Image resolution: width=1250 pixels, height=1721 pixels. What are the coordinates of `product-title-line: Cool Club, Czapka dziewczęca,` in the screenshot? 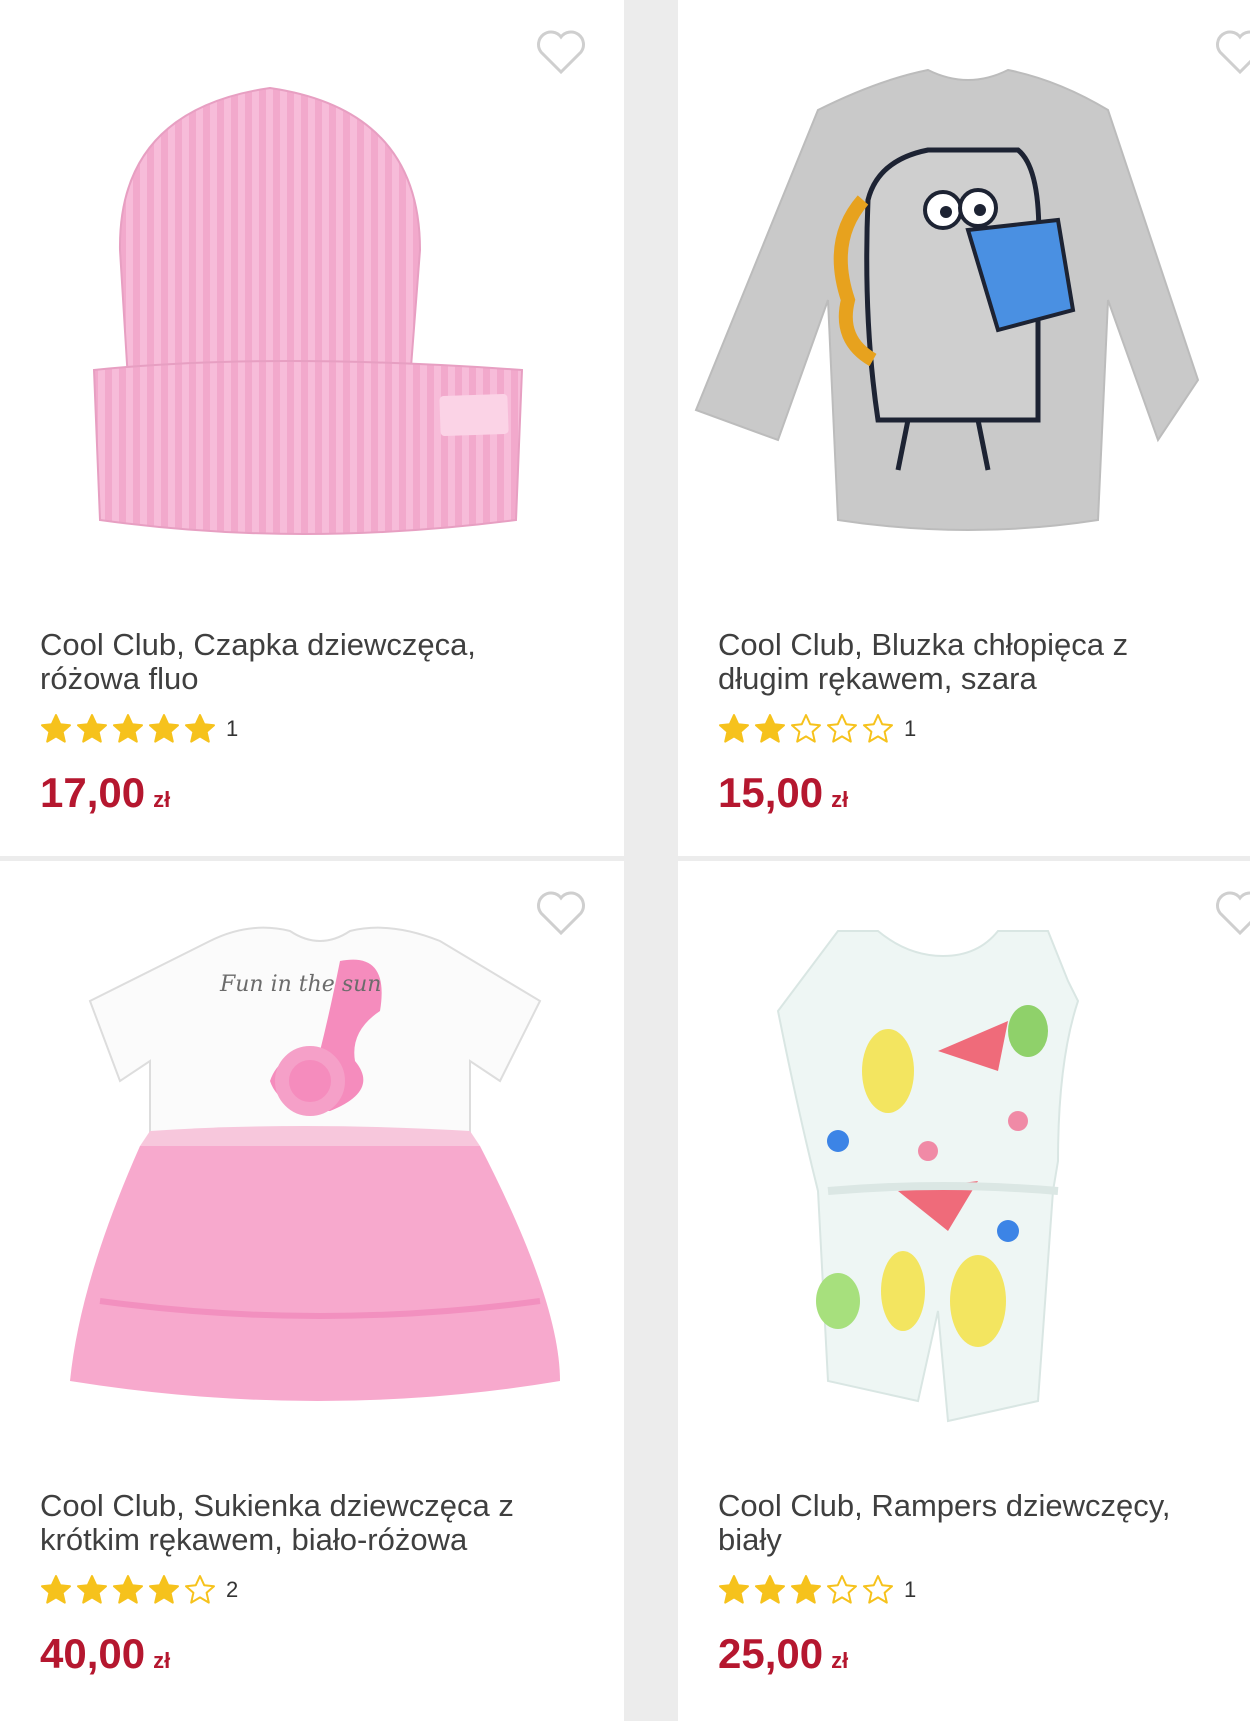 It's located at (258, 644).